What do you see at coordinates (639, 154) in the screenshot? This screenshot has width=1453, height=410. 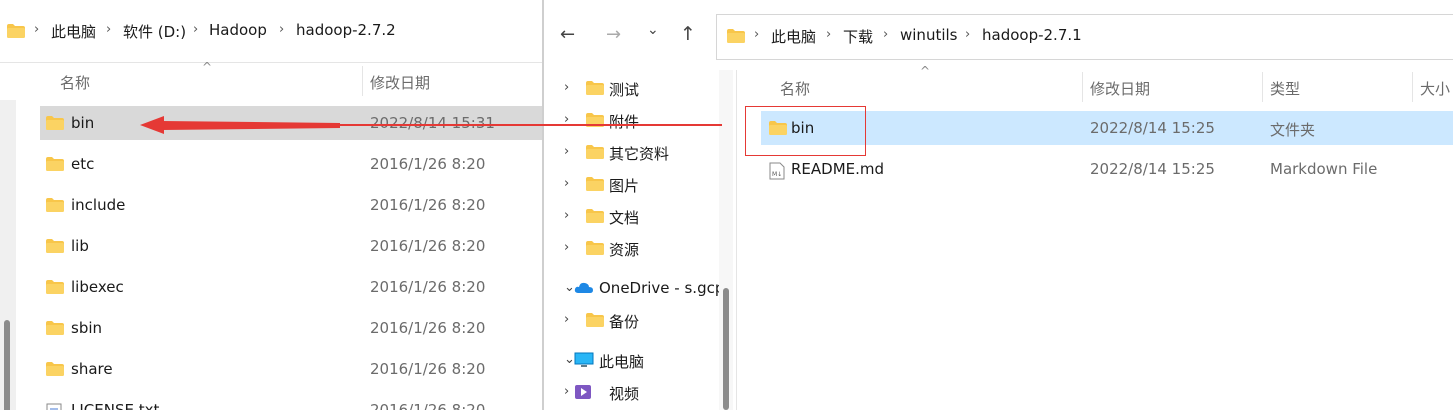 I see `nav-item-label: 其它资料` at bounding box center [639, 154].